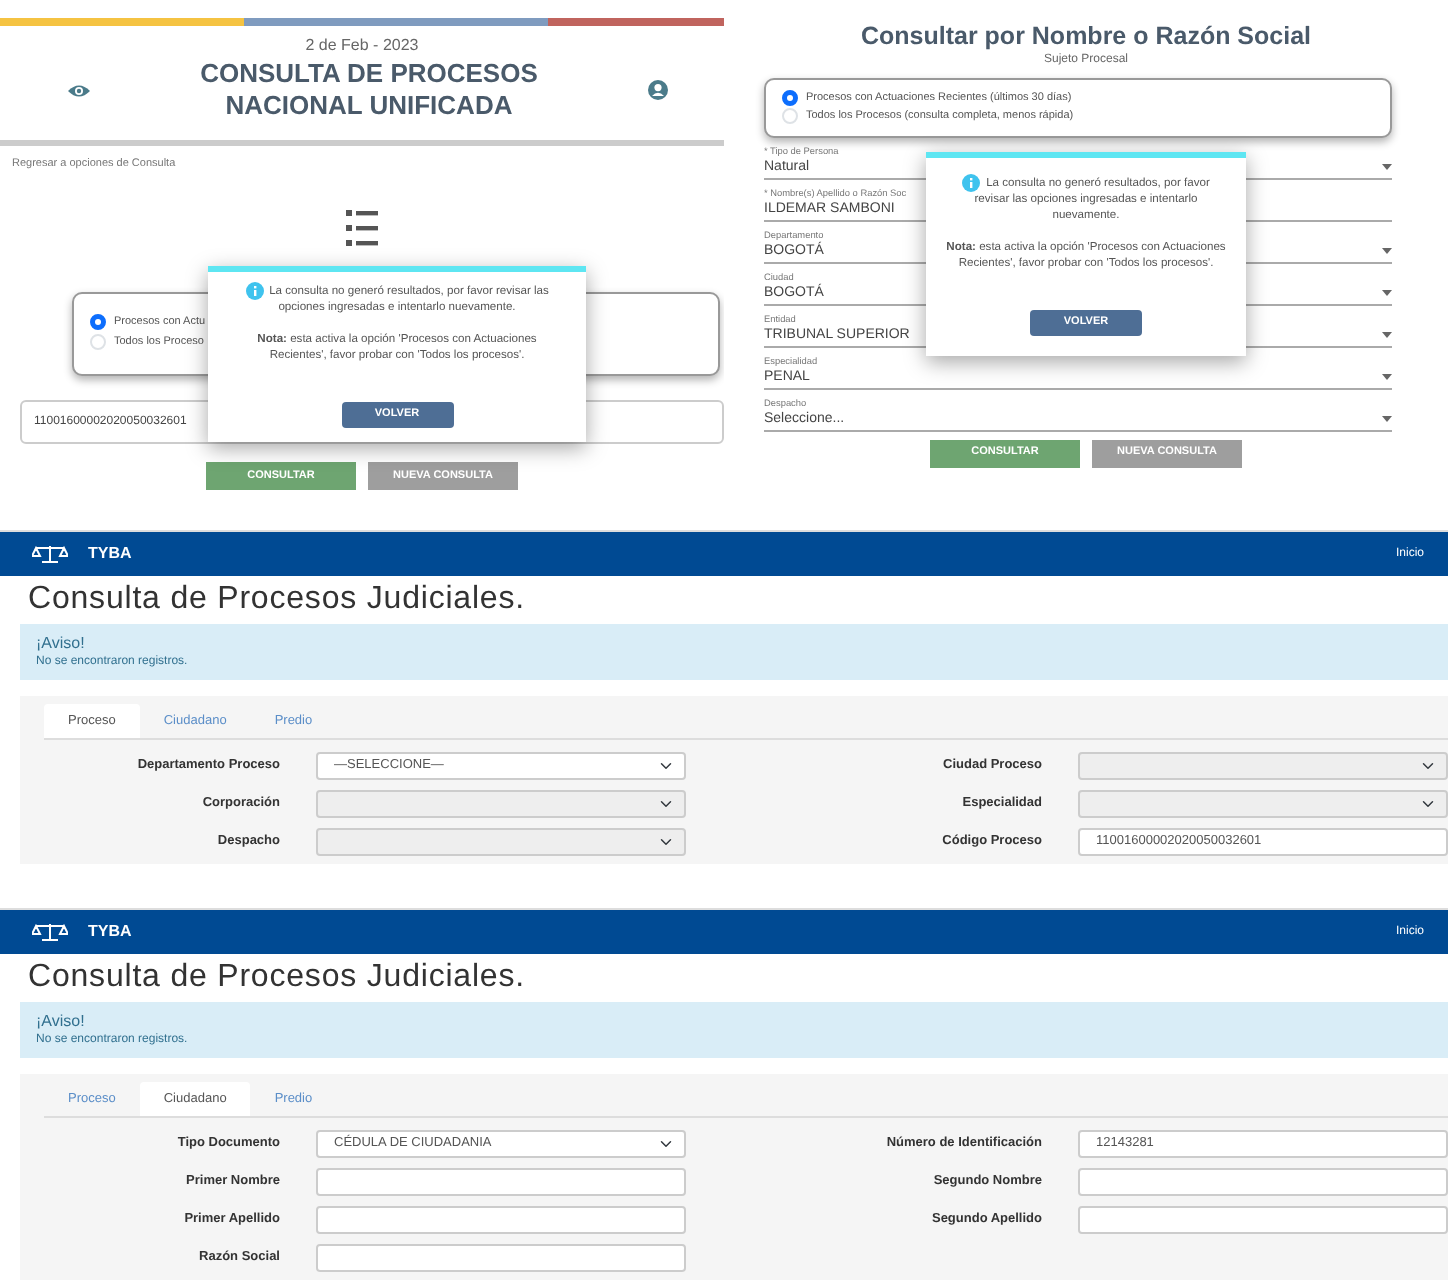  I want to click on page-title: CONSULTA DE PROCESOS NACIONAL UNIFICADA, so click(369, 90).